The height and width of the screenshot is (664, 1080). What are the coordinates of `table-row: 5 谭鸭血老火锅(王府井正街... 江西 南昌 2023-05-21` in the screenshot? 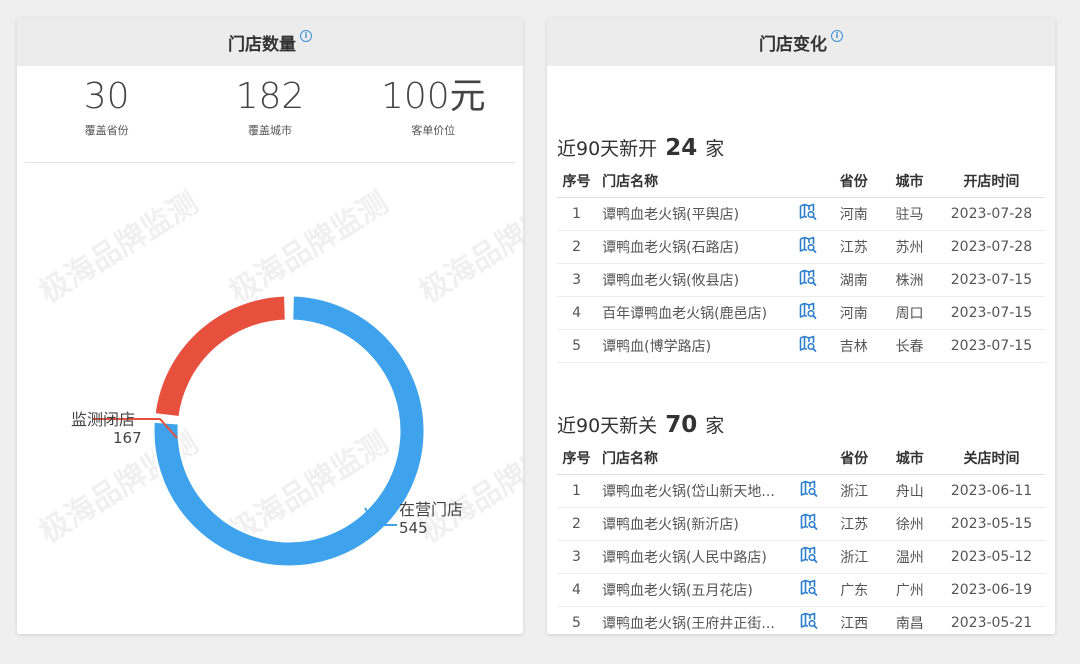 It's located at (801, 620).